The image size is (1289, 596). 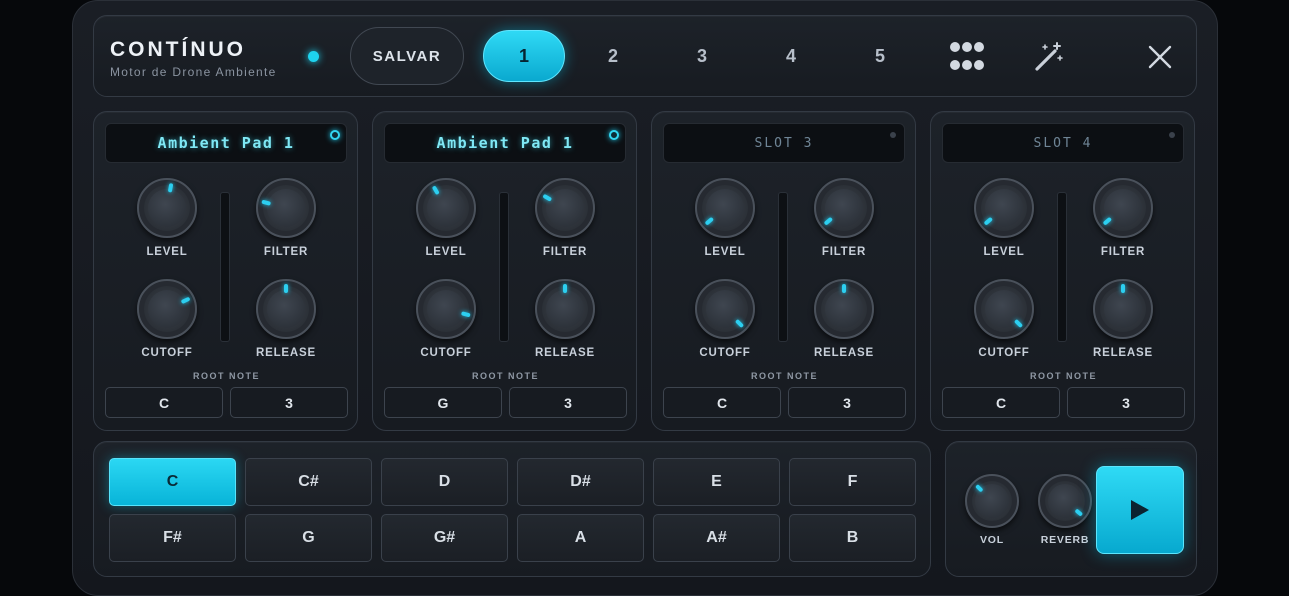 I want to click on note-key-g-sharp: G#, so click(x=444, y=538).